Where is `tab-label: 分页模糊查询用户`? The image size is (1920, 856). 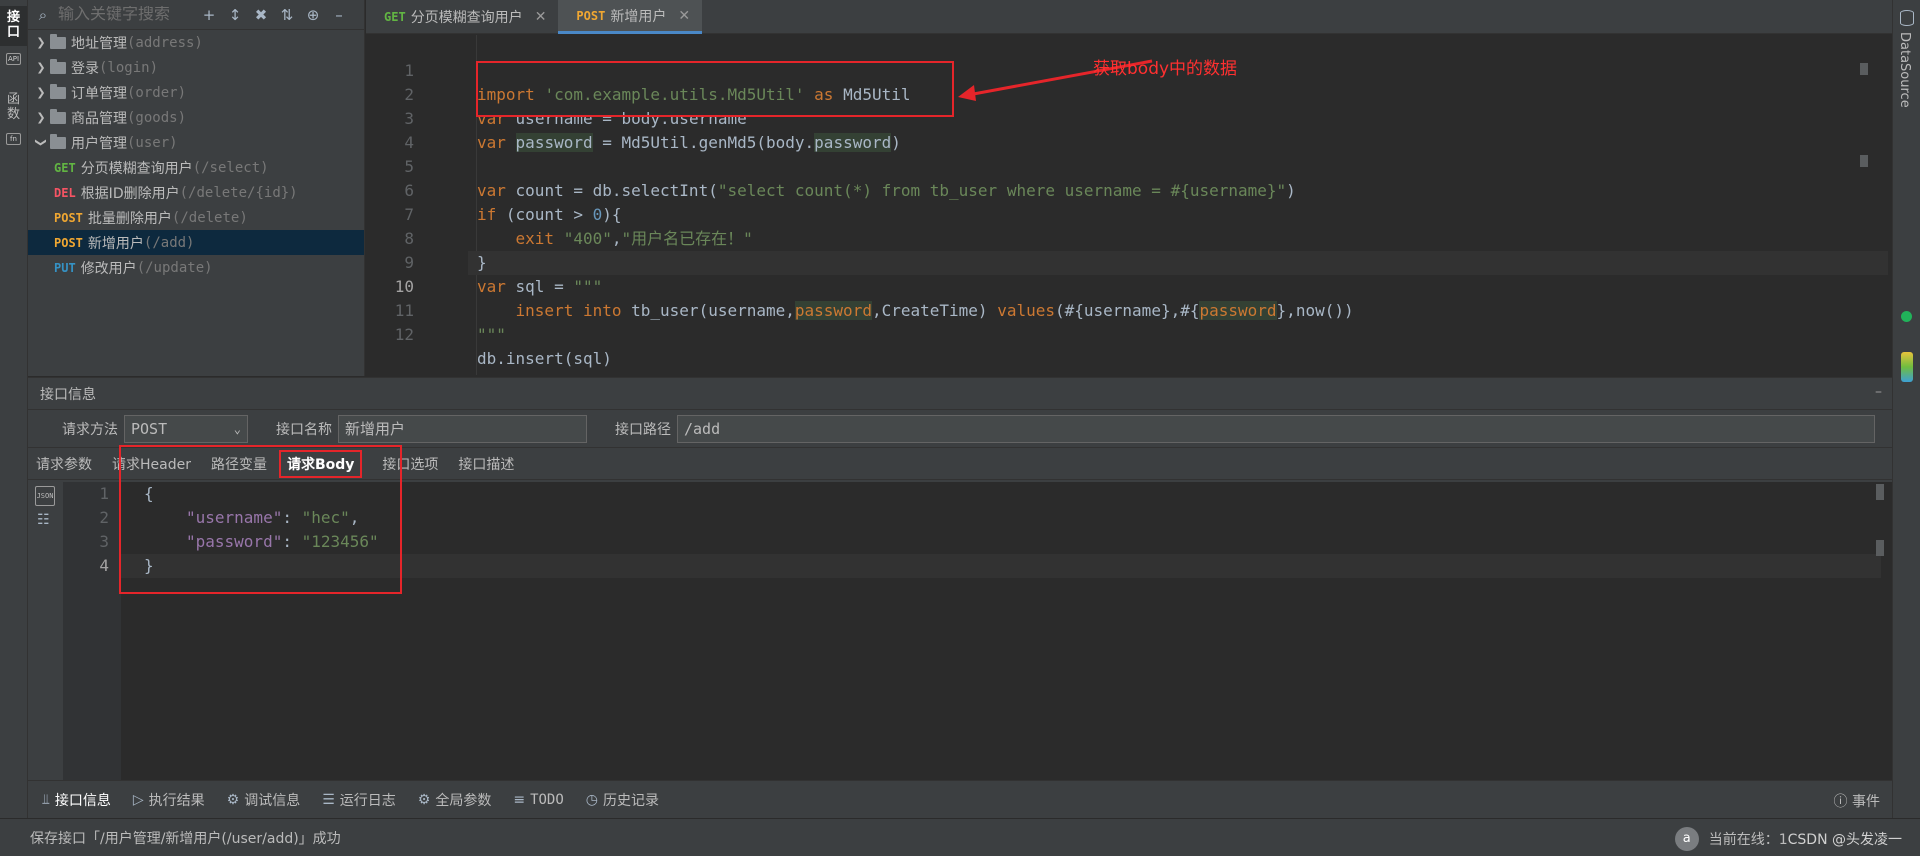
tab-label: 分页模糊查询用户 is located at coordinates (466, 18).